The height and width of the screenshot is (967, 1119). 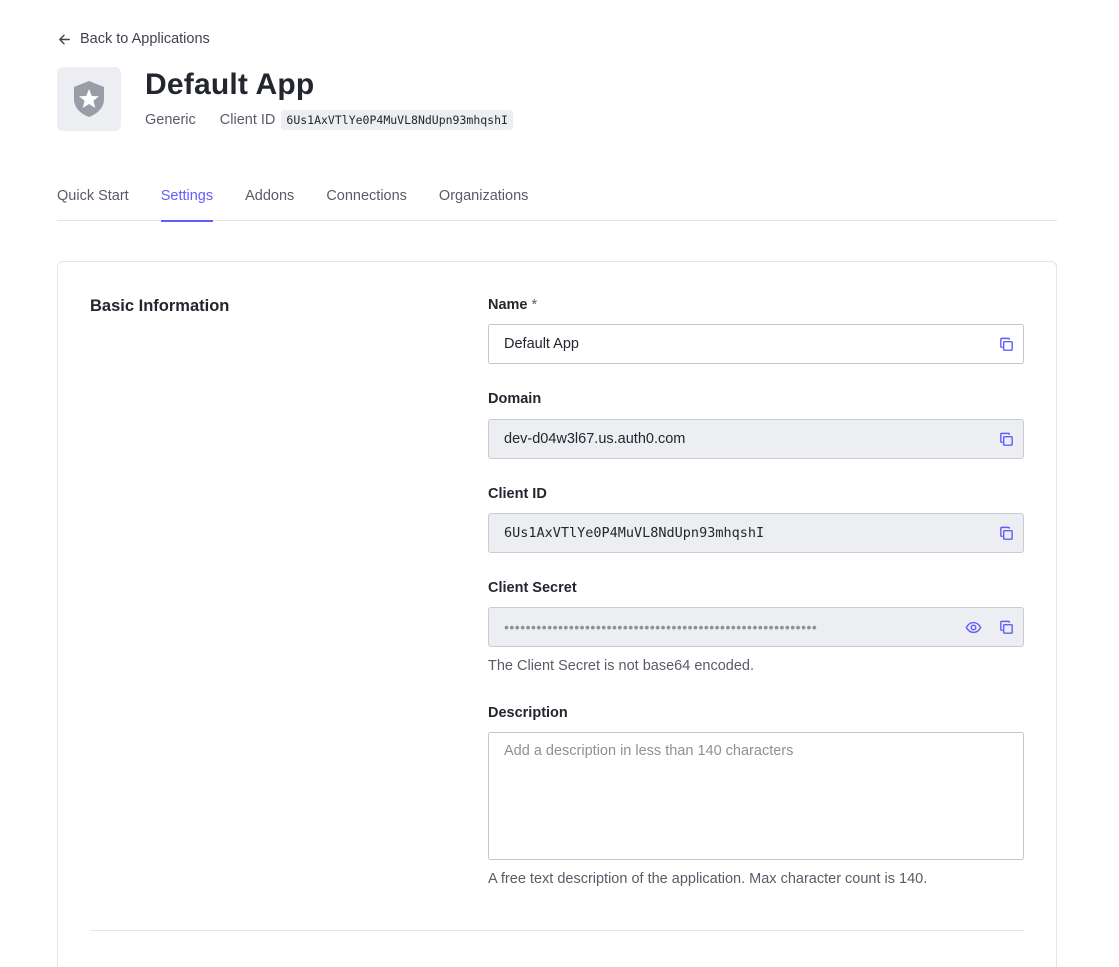 I want to click on tab-quick-start: Quick Start, so click(x=93, y=203).